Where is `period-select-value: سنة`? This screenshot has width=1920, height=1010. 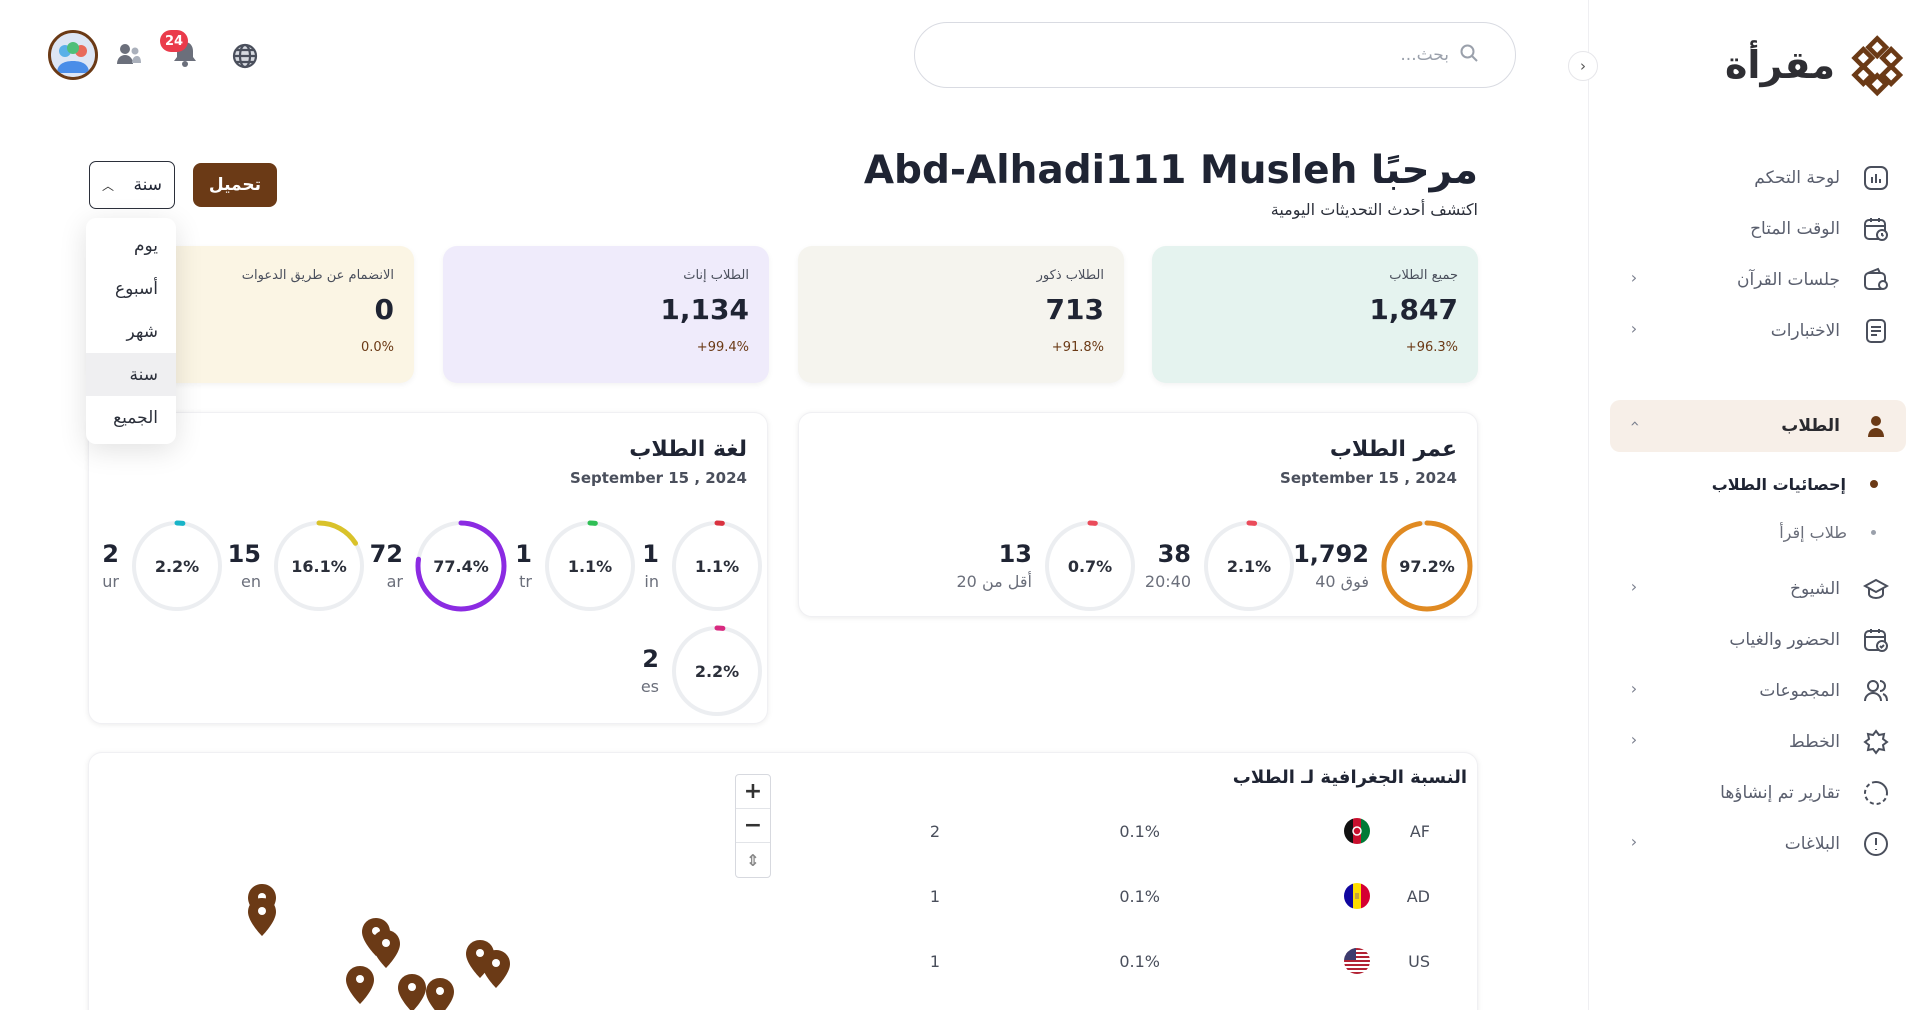 period-select-value: سنة is located at coordinates (148, 185).